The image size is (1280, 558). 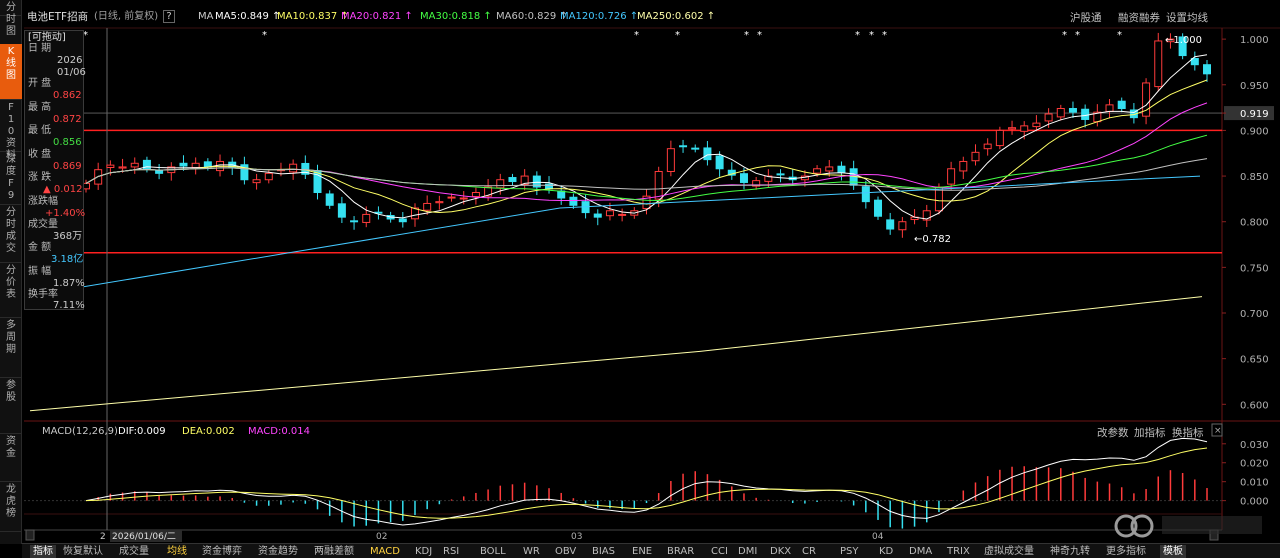 What do you see at coordinates (1150, 432) in the screenshot?
I see `macd-button-1: 加指标` at bounding box center [1150, 432].